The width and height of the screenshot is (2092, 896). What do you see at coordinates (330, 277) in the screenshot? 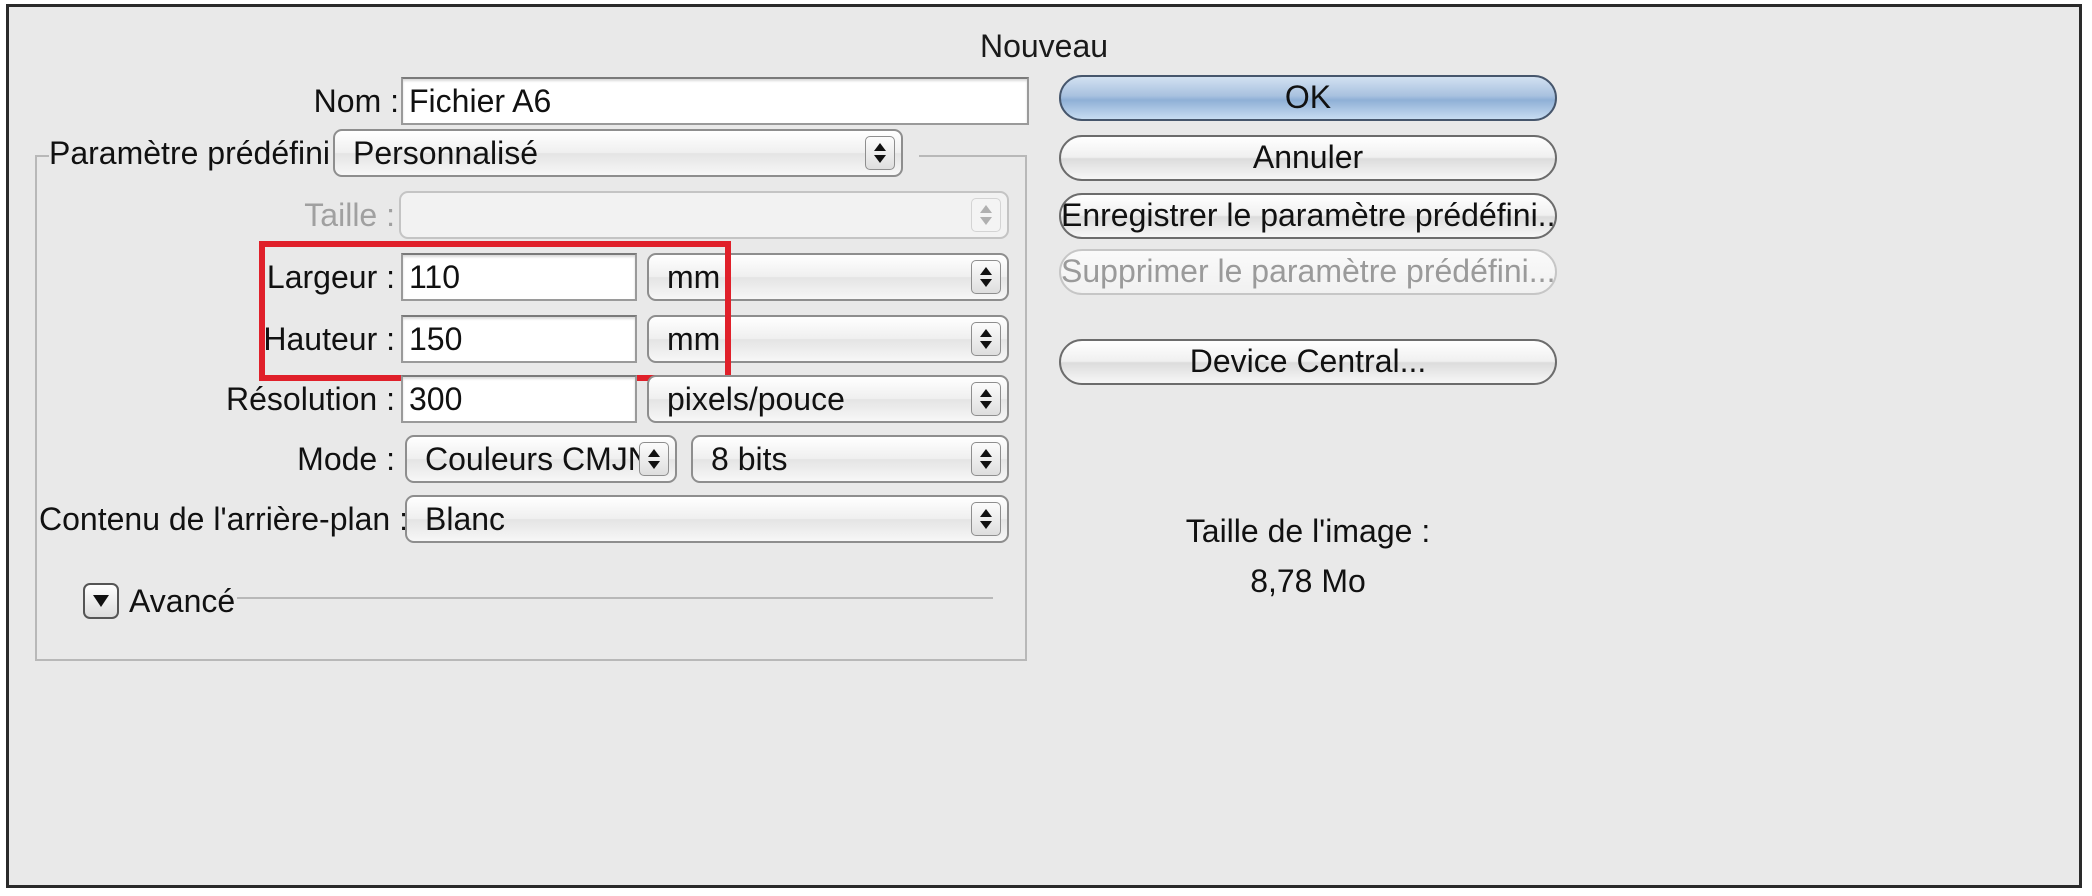
I see `width-label: Largeur :` at bounding box center [330, 277].